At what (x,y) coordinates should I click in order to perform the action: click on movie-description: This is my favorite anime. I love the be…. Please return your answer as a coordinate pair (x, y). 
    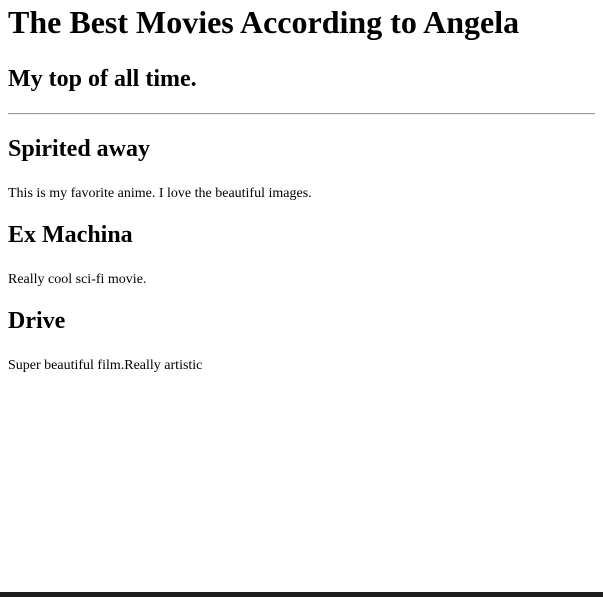
    Looking at the image, I should click on (160, 193).